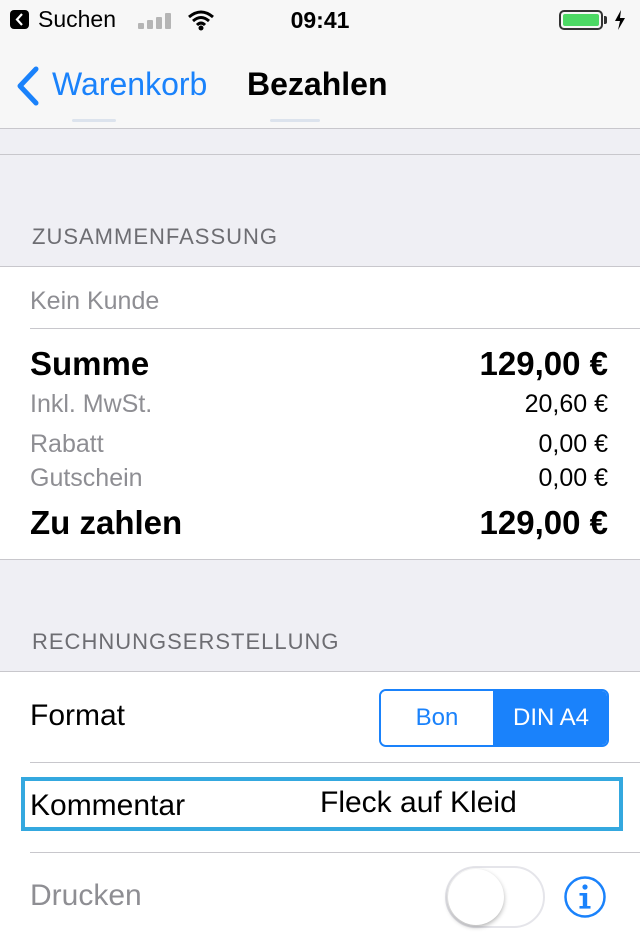 The height and width of the screenshot is (938, 640). What do you see at coordinates (129, 84) in the screenshot?
I see `back-button: Warenkorb` at bounding box center [129, 84].